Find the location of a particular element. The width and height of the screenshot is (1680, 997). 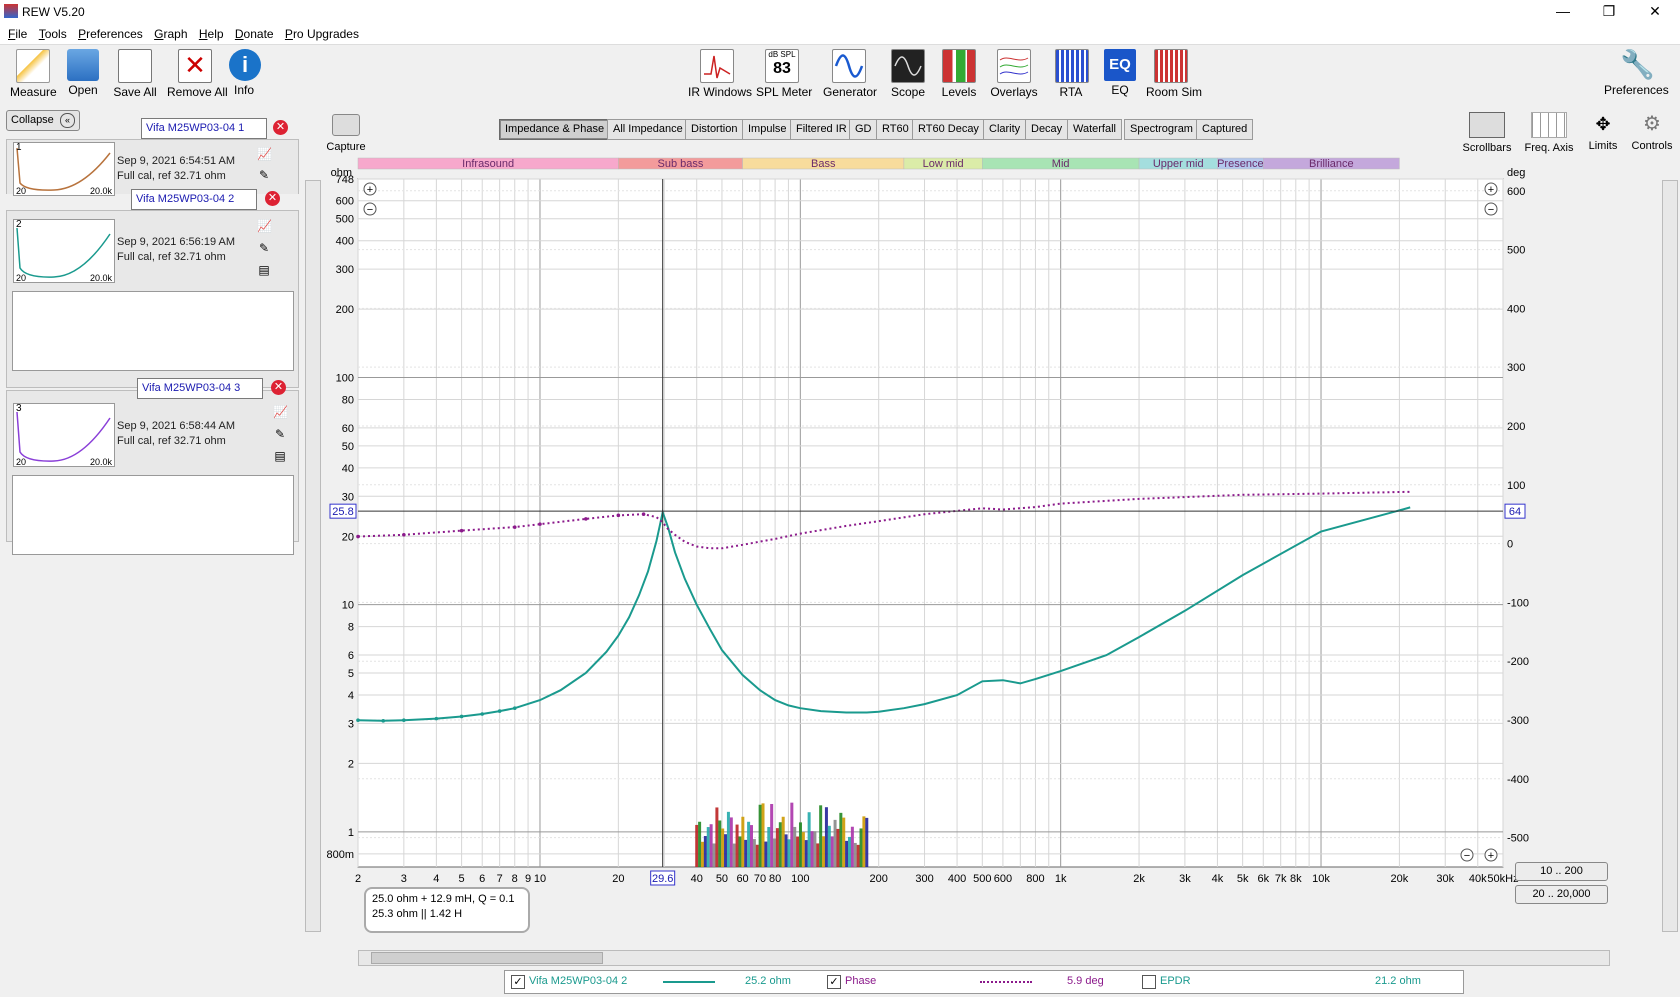

preferences-button: 🔧 Preferences is located at coordinates (1636, 73).